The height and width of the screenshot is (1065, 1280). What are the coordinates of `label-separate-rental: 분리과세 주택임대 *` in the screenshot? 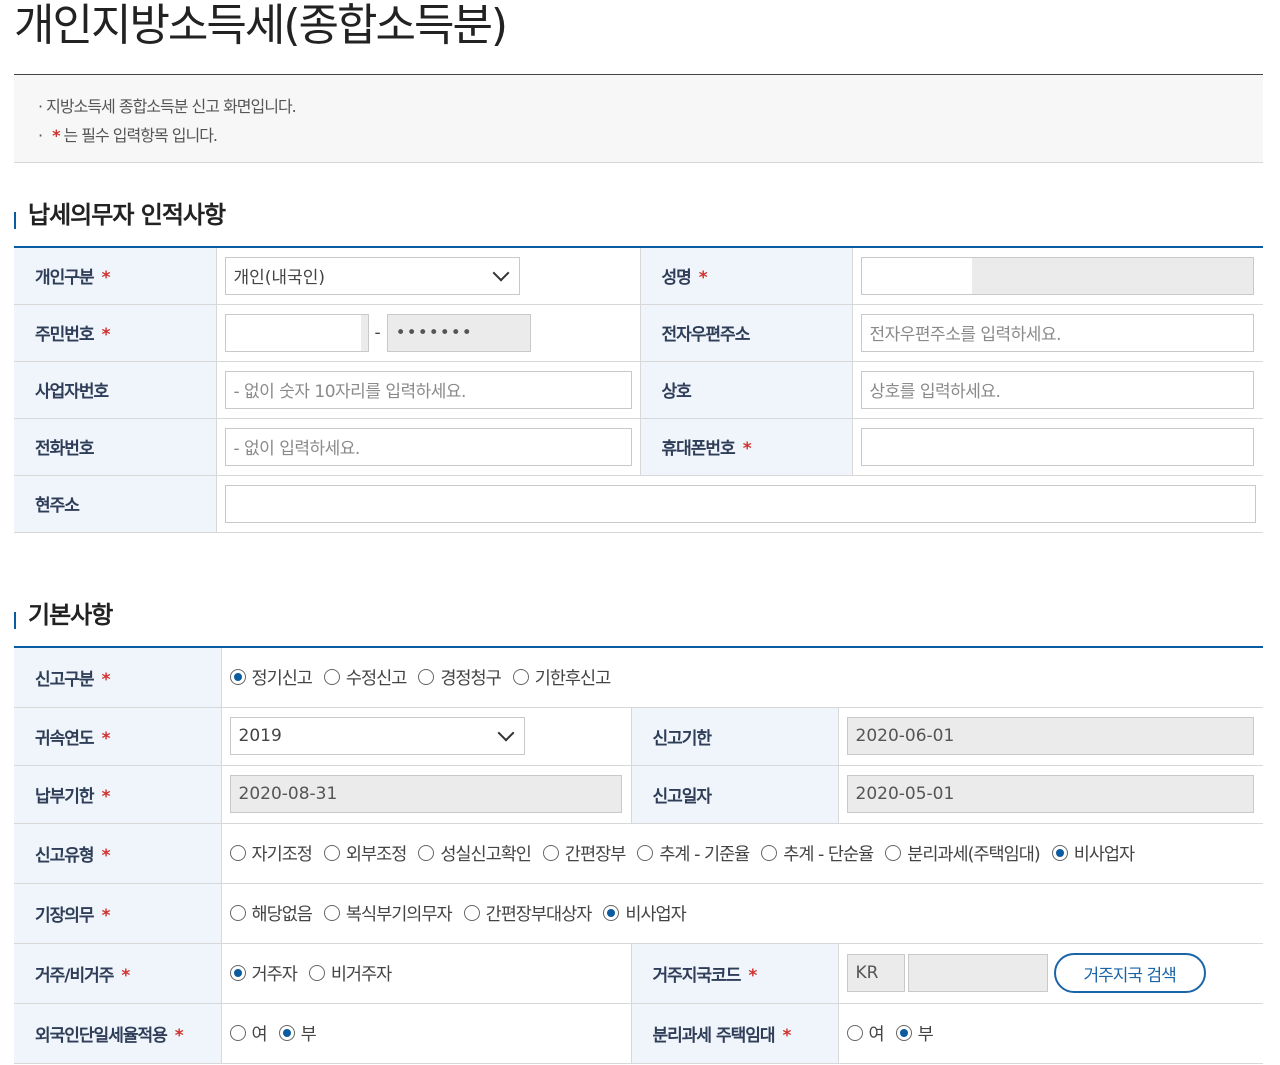 It's located at (734, 1033).